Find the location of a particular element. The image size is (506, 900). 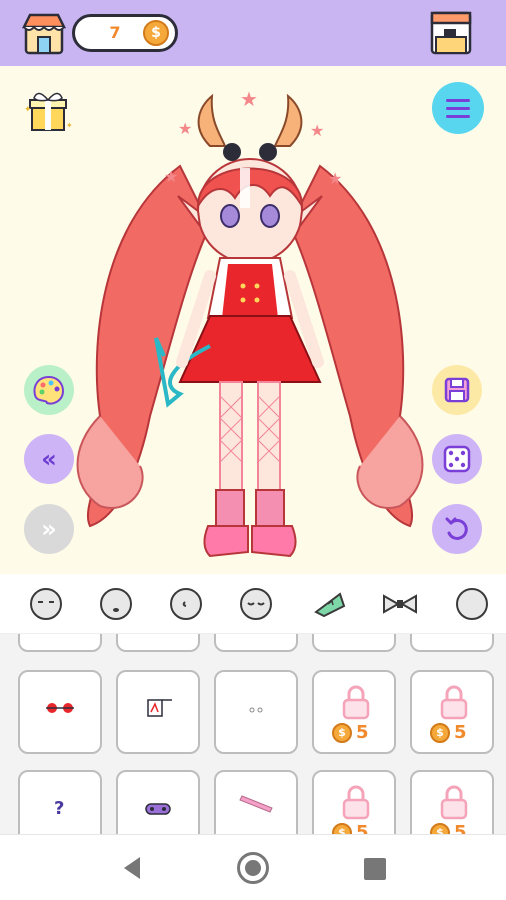

top-bar: 7 $ is located at coordinates (253, 33).